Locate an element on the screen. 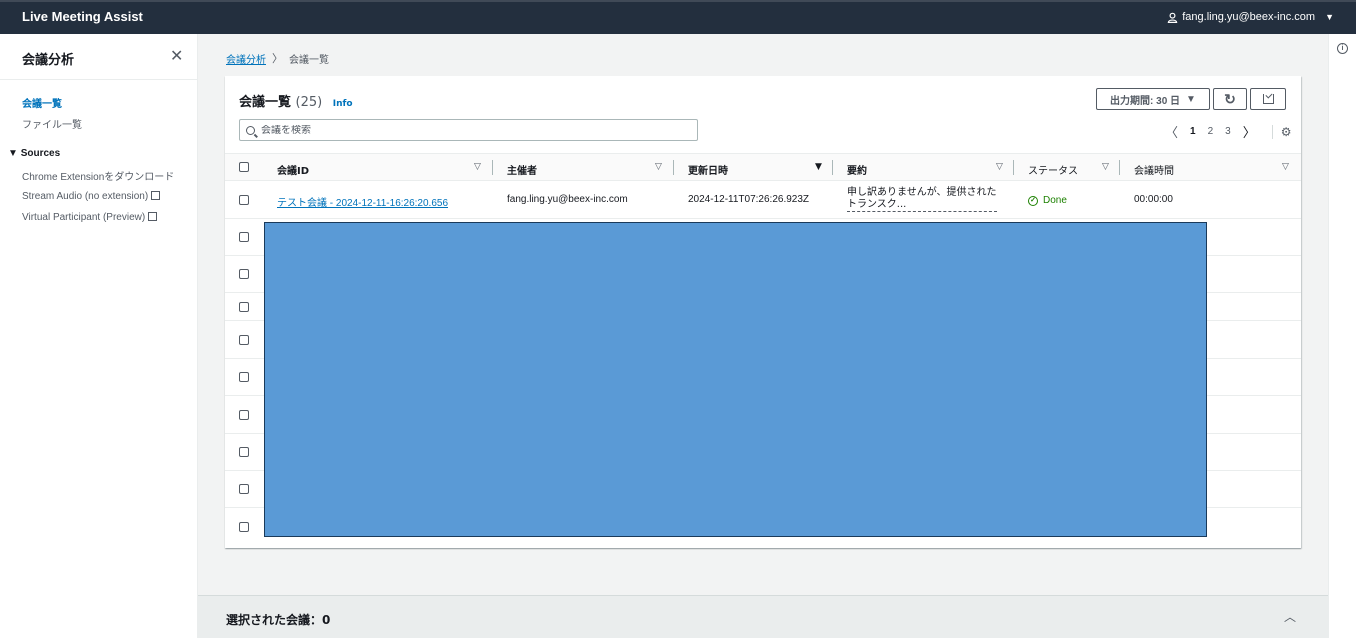  close-icon: ✕ is located at coordinates (176, 55).